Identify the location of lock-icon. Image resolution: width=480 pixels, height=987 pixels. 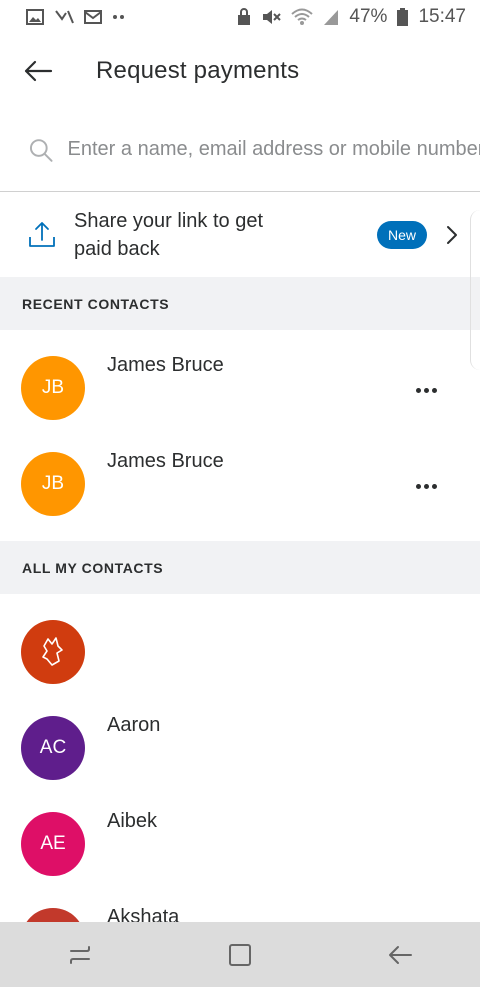
(244, 16).